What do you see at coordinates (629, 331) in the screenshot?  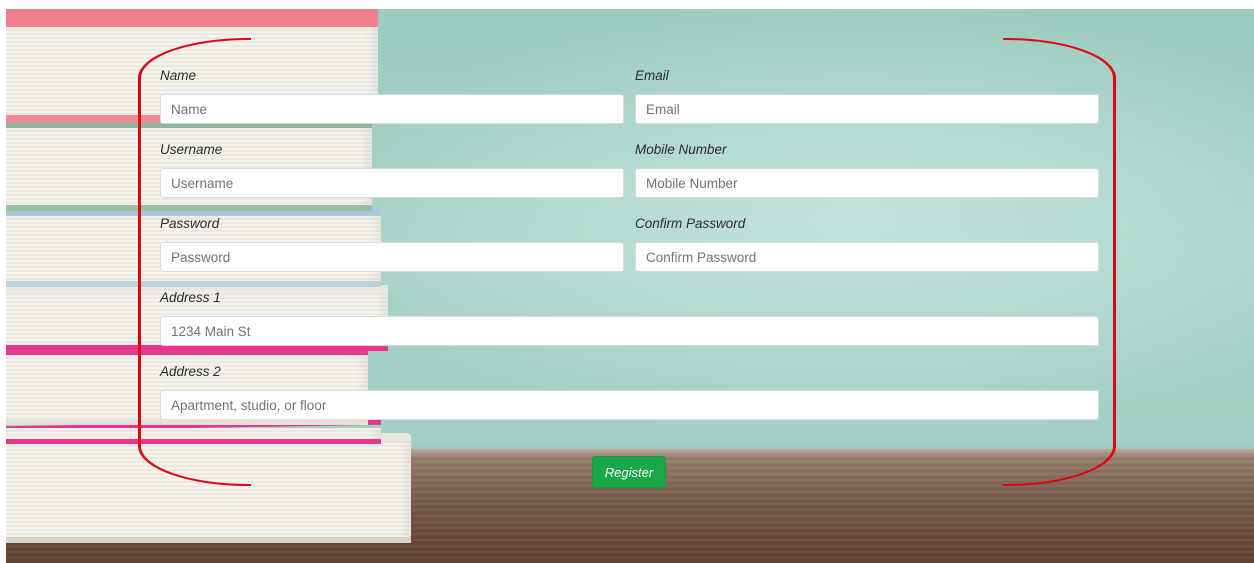 I see `address-1-input` at bounding box center [629, 331].